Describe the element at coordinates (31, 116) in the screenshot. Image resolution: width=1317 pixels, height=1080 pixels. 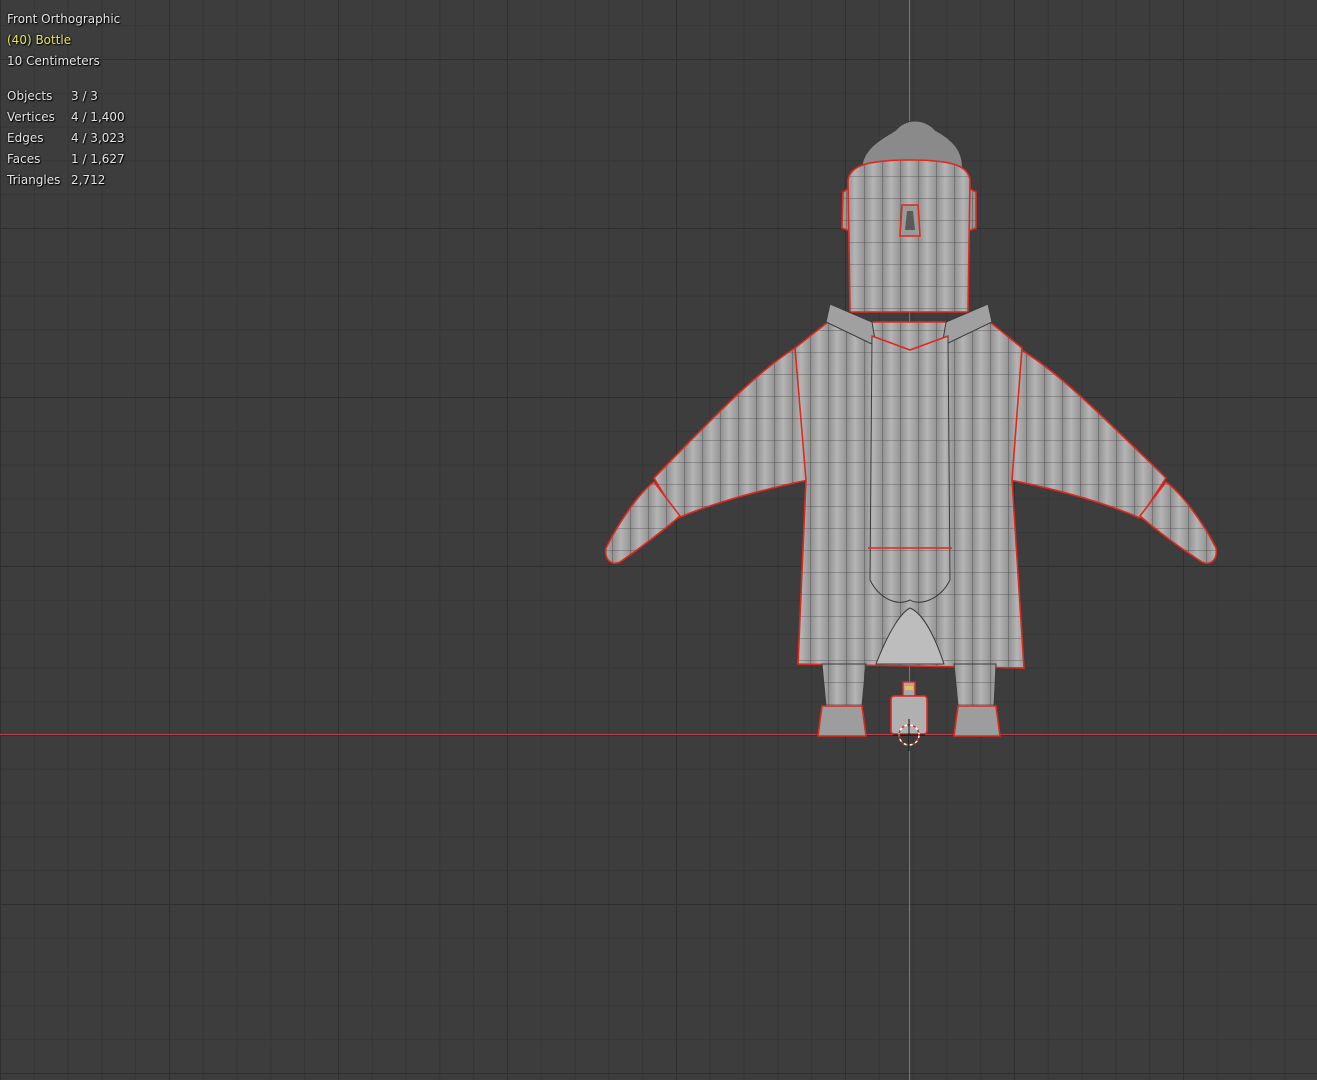
I see `stat-label: Vertices` at that location.